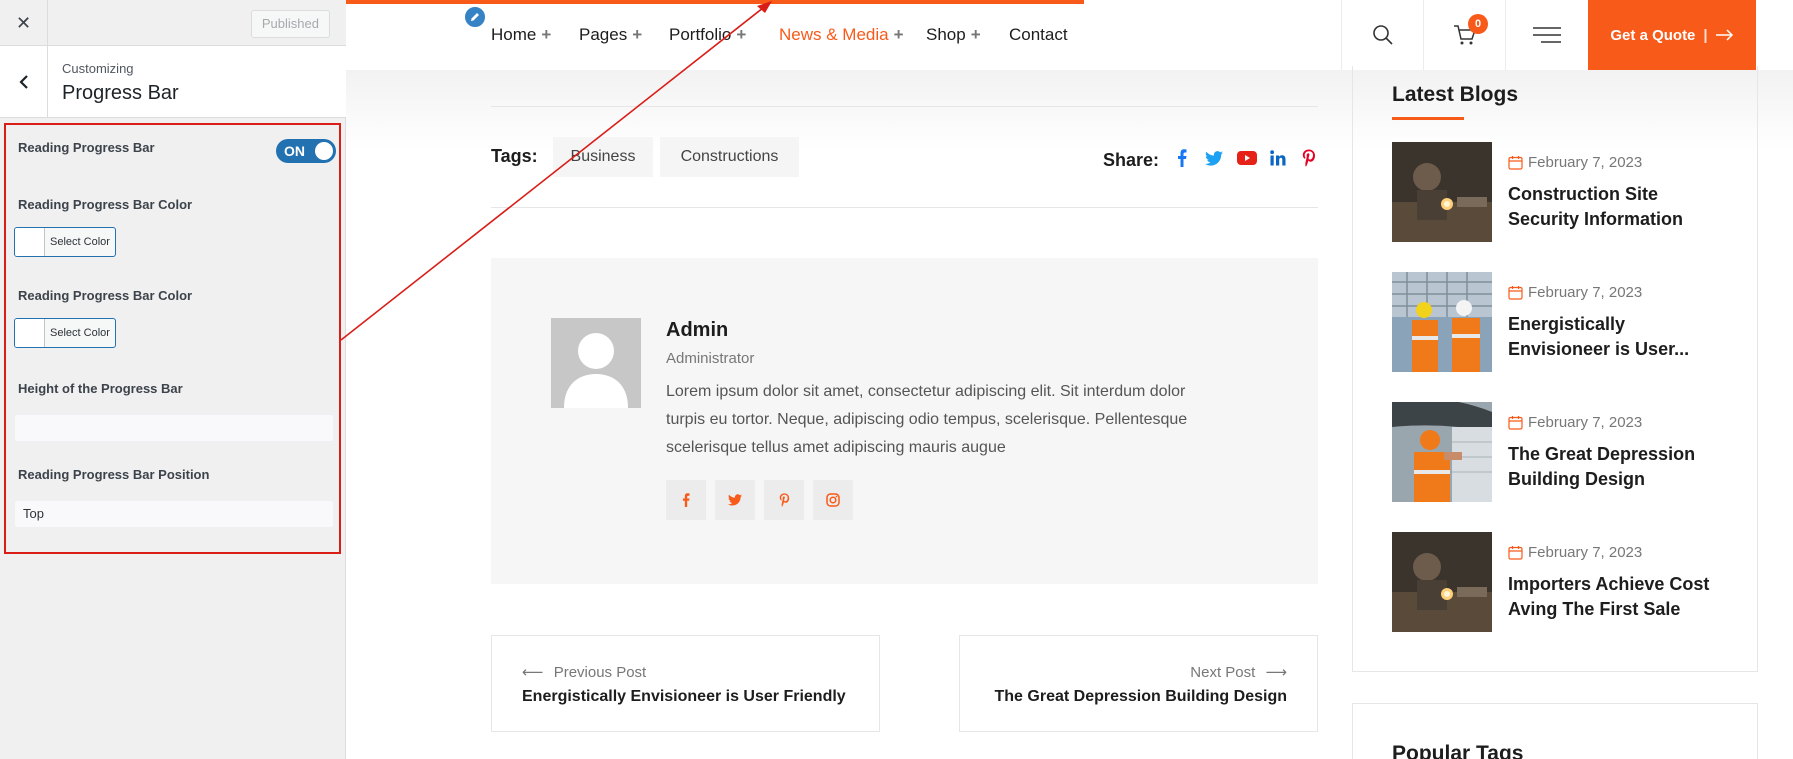  Describe the element at coordinates (324, 151) in the screenshot. I see `toggle-knob` at that location.